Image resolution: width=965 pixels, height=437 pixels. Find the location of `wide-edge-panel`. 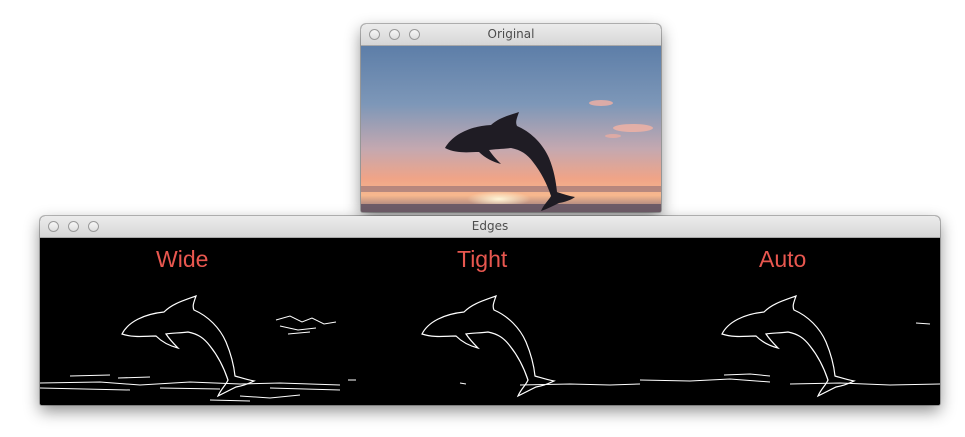

wide-edge-panel is located at coordinates (198, 348).